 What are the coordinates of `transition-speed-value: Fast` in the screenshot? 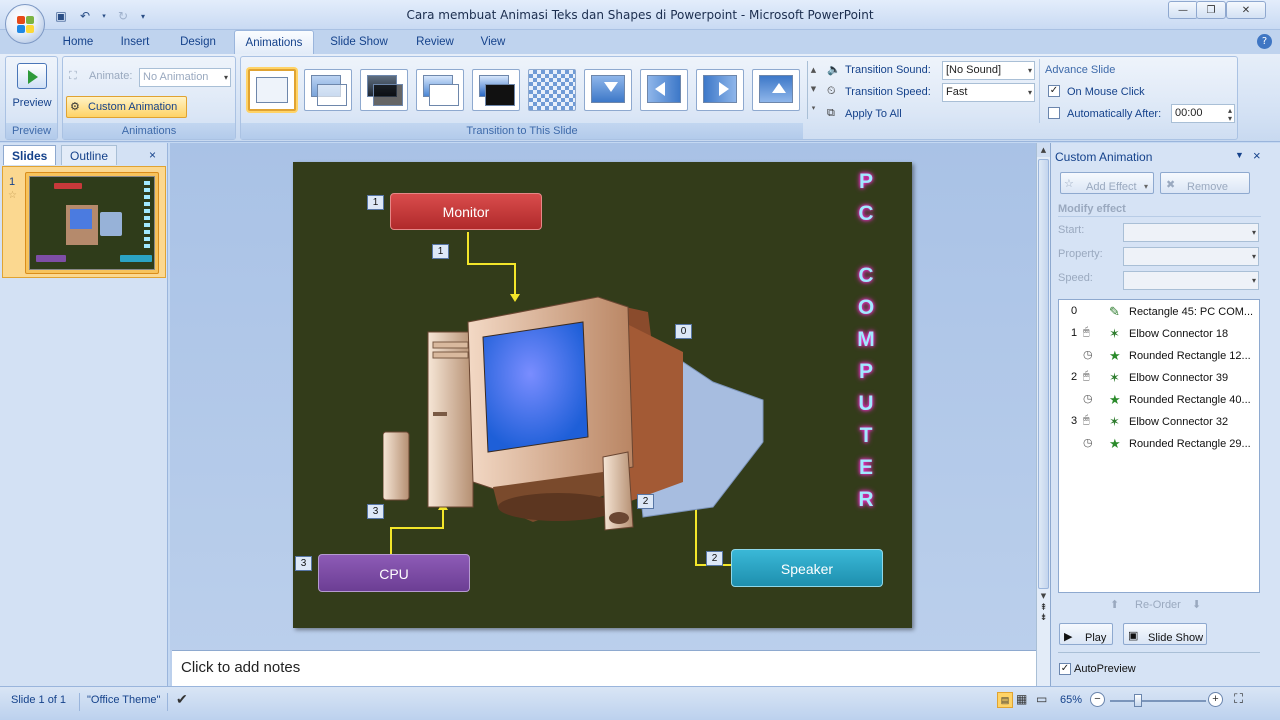 It's located at (957, 92).